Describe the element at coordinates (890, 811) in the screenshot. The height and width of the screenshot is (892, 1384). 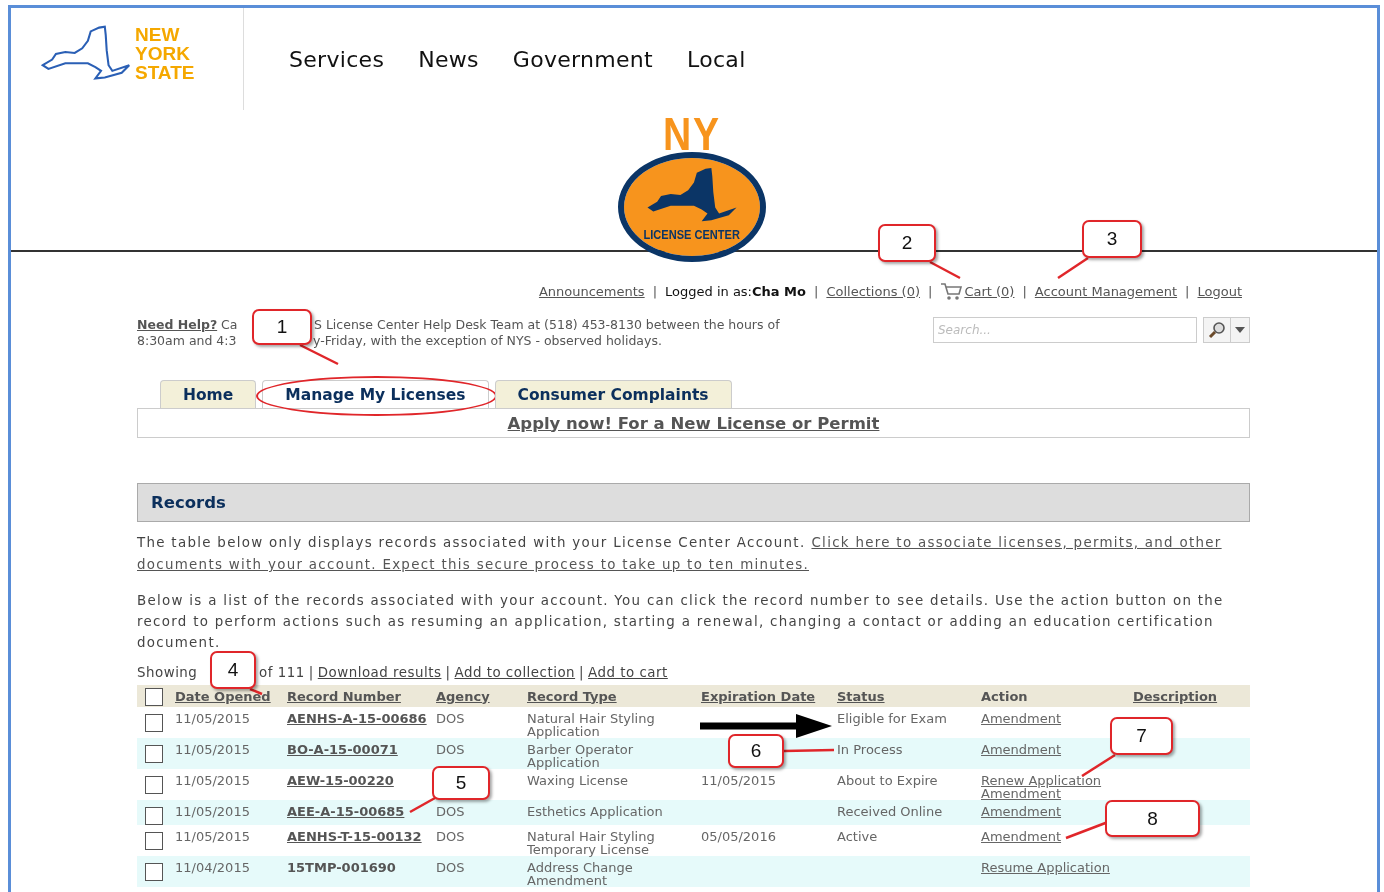
I see `table-cell: Received Online` at that location.